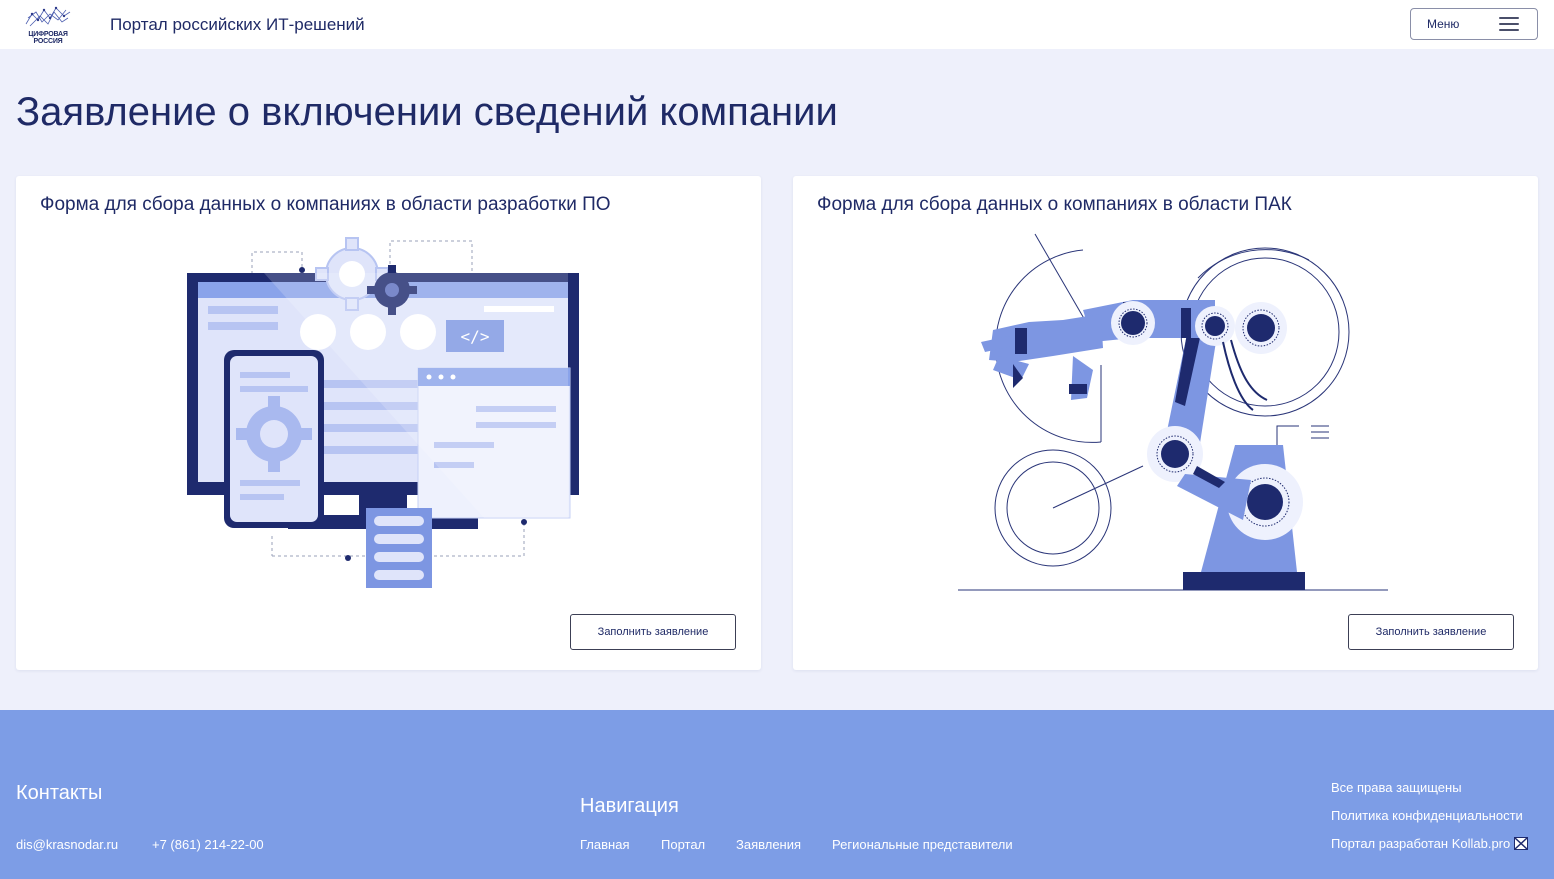  Describe the element at coordinates (683, 844) in the screenshot. I see `footer-nav-portal: Портал` at that location.